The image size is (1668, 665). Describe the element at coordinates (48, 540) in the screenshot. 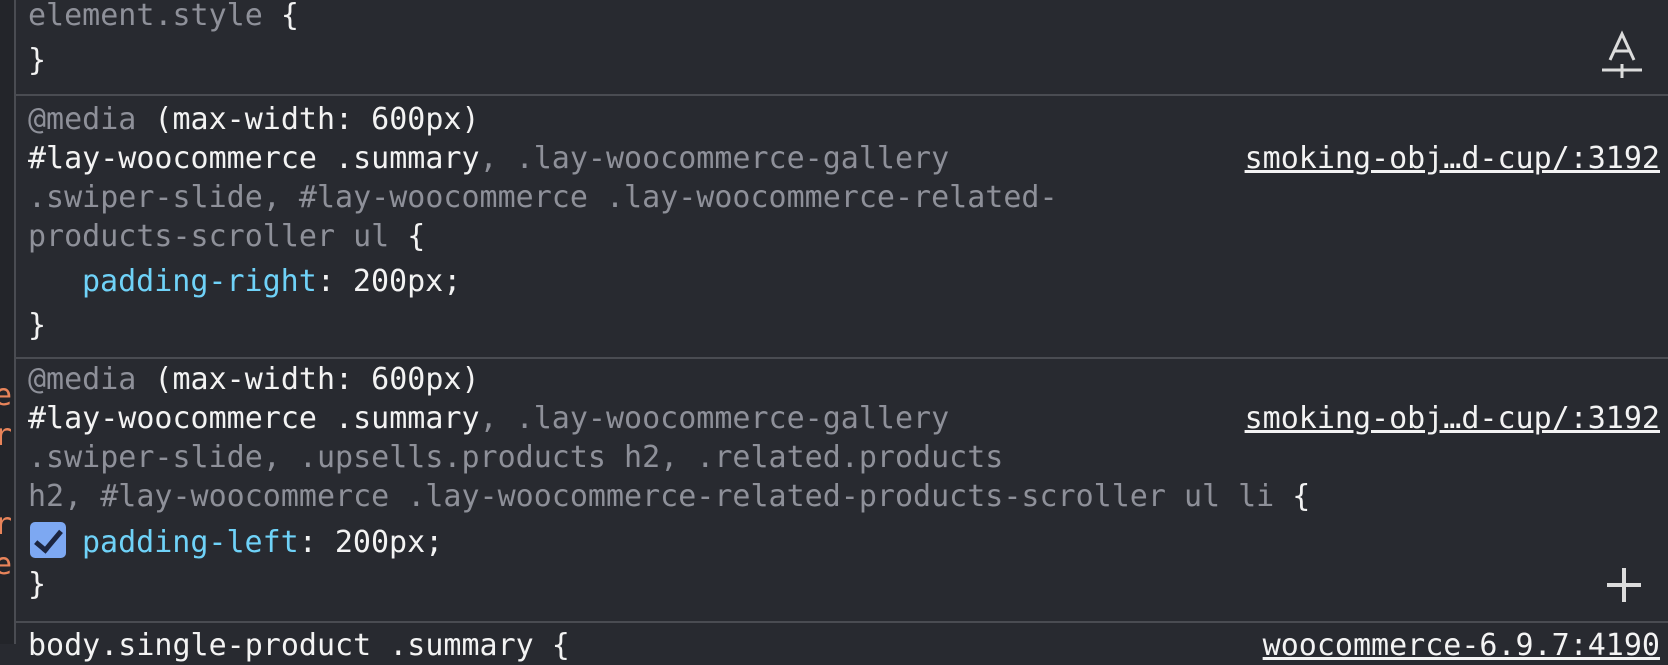

I see `declaration-enable-checkbox` at that location.